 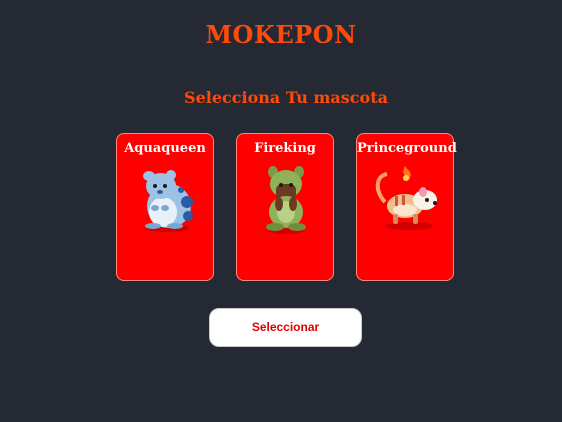 I want to click on pet-card-fireking: Fireking, so click(x=285, y=207).